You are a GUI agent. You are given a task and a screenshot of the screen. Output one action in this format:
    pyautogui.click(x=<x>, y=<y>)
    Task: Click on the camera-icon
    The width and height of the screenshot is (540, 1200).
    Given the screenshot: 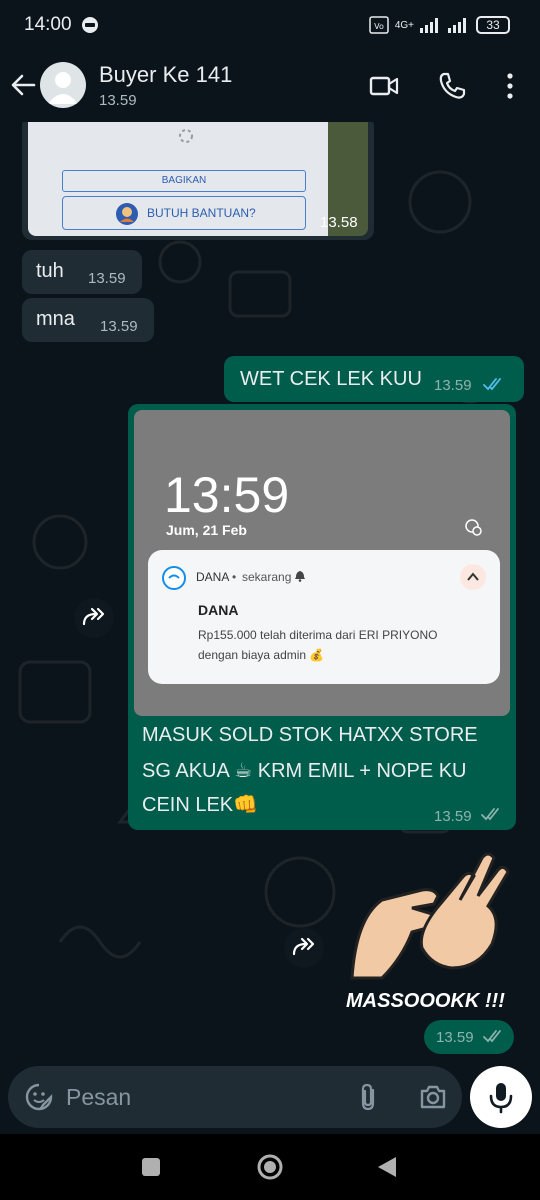 What is the action you would take?
    pyautogui.click(x=433, y=1097)
    